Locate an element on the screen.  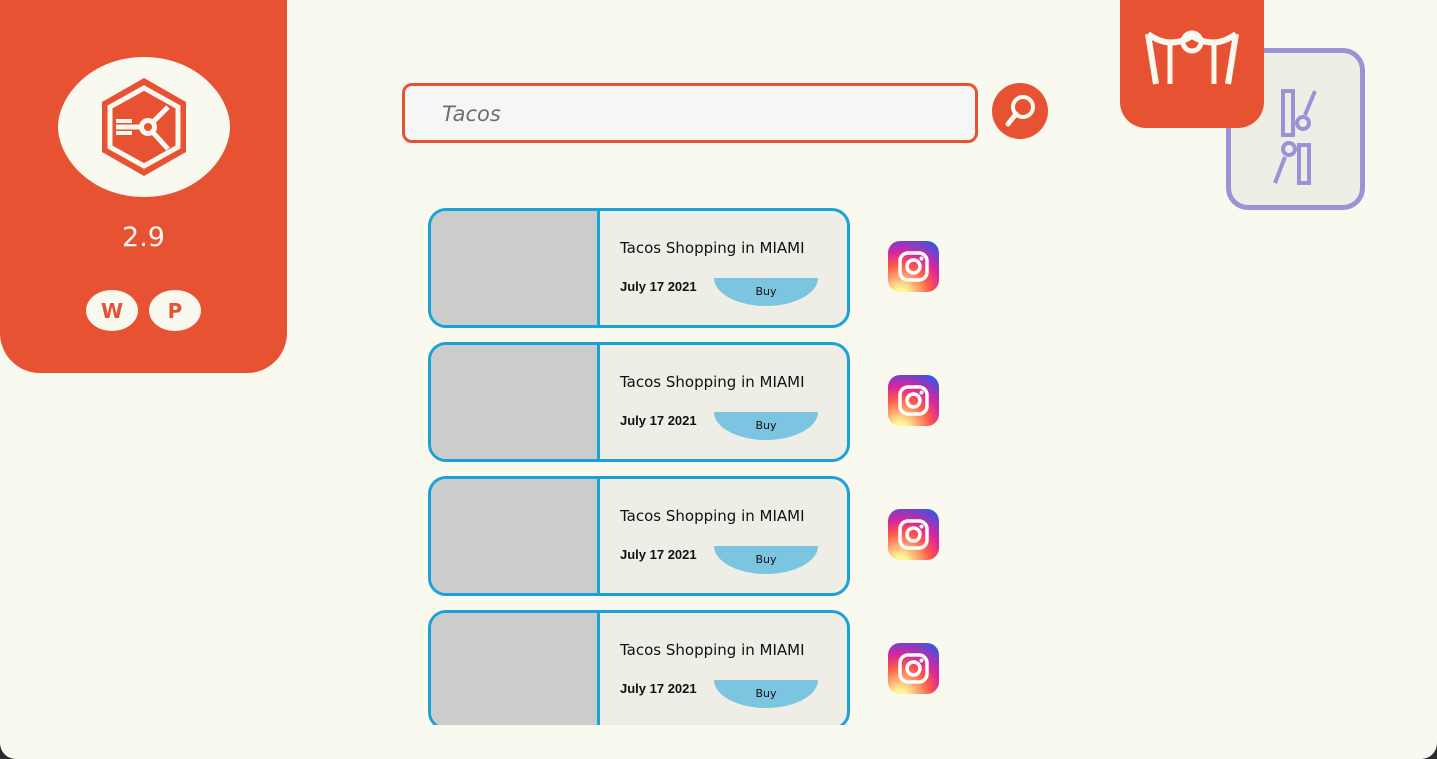
p-brand-icon: P is located at coordinates (175, 310).